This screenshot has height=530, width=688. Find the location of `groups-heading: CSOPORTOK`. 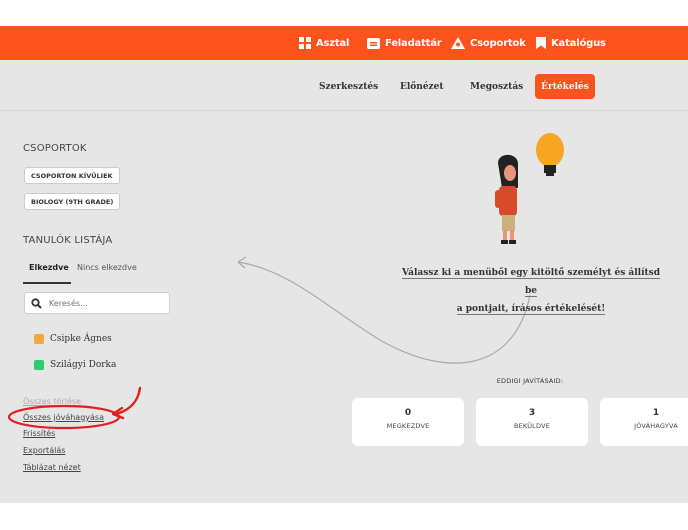

groups-heading: CSOPORTOK is located at coordinates (55, 148).